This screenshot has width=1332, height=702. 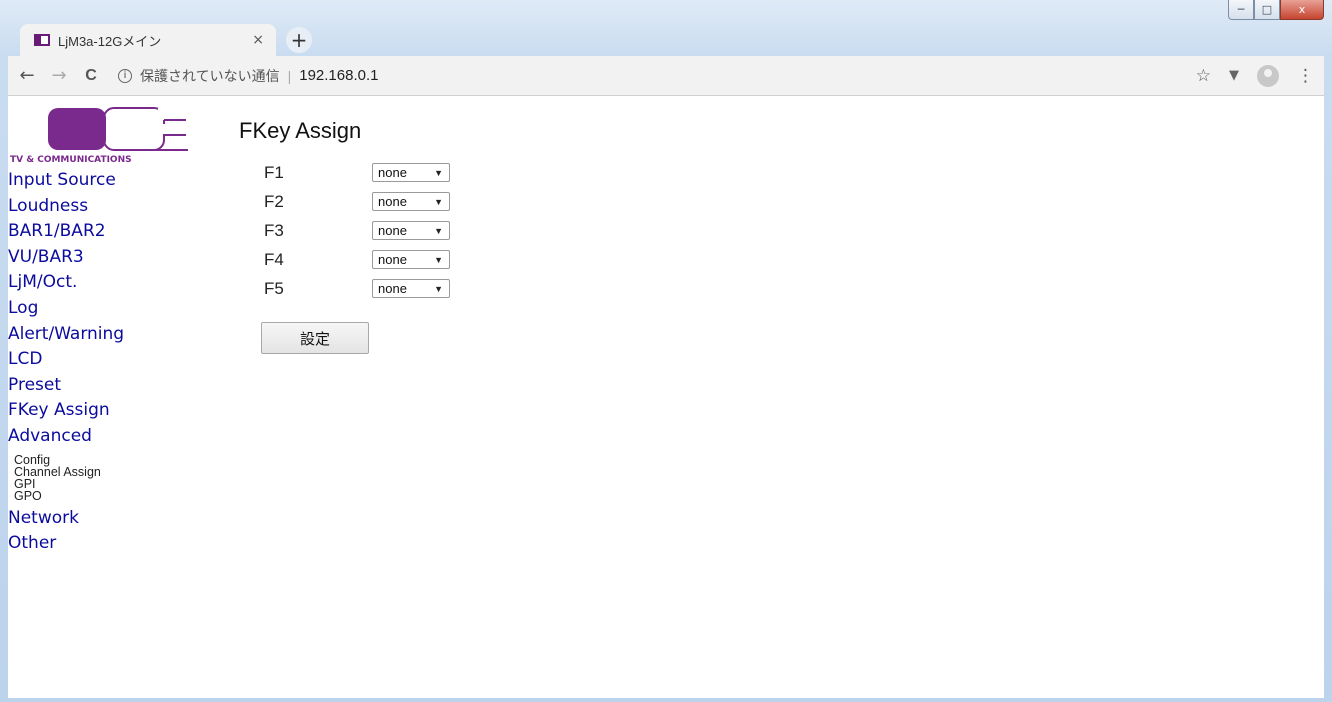 I want to click on url-text: 192.168.0.1, so click(x=338, y=75).